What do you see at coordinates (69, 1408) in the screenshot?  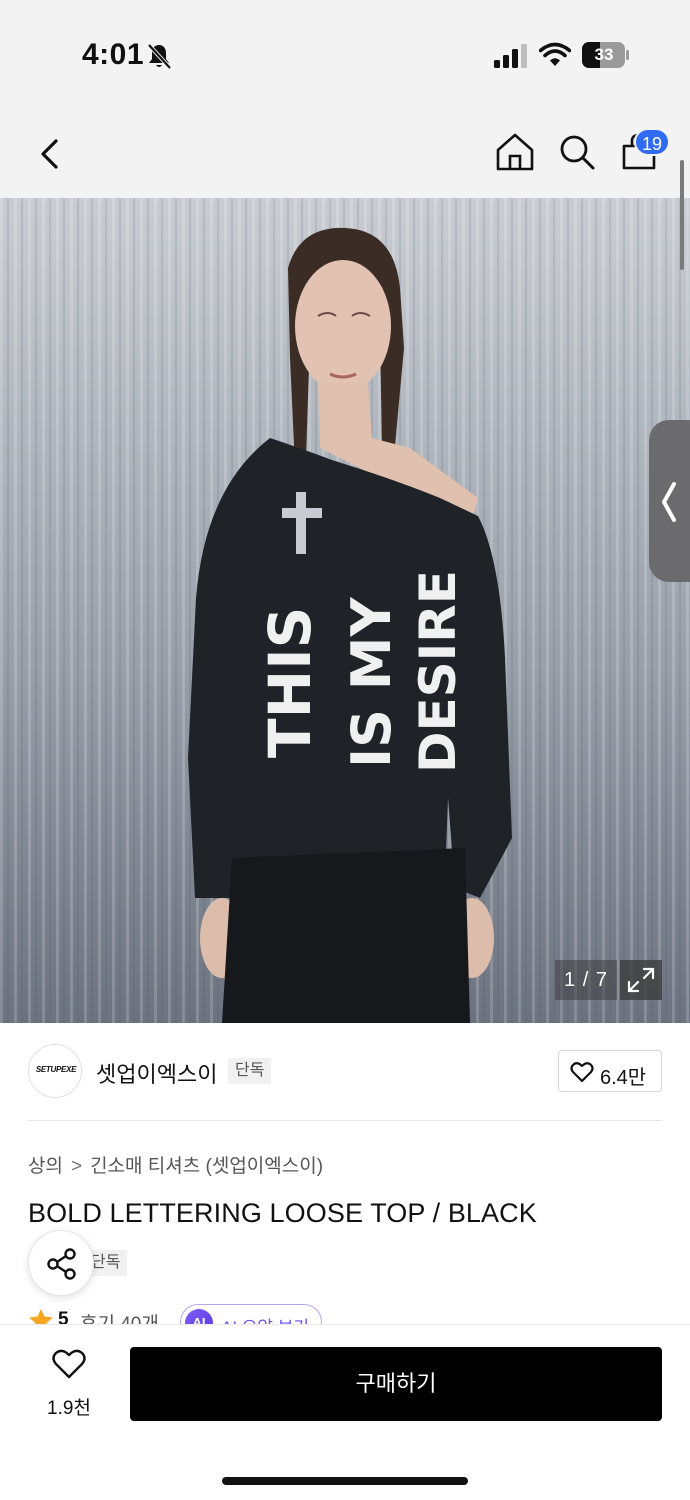 I see `wishlist-count: 1.9천` at bounding box center [69, 1408].